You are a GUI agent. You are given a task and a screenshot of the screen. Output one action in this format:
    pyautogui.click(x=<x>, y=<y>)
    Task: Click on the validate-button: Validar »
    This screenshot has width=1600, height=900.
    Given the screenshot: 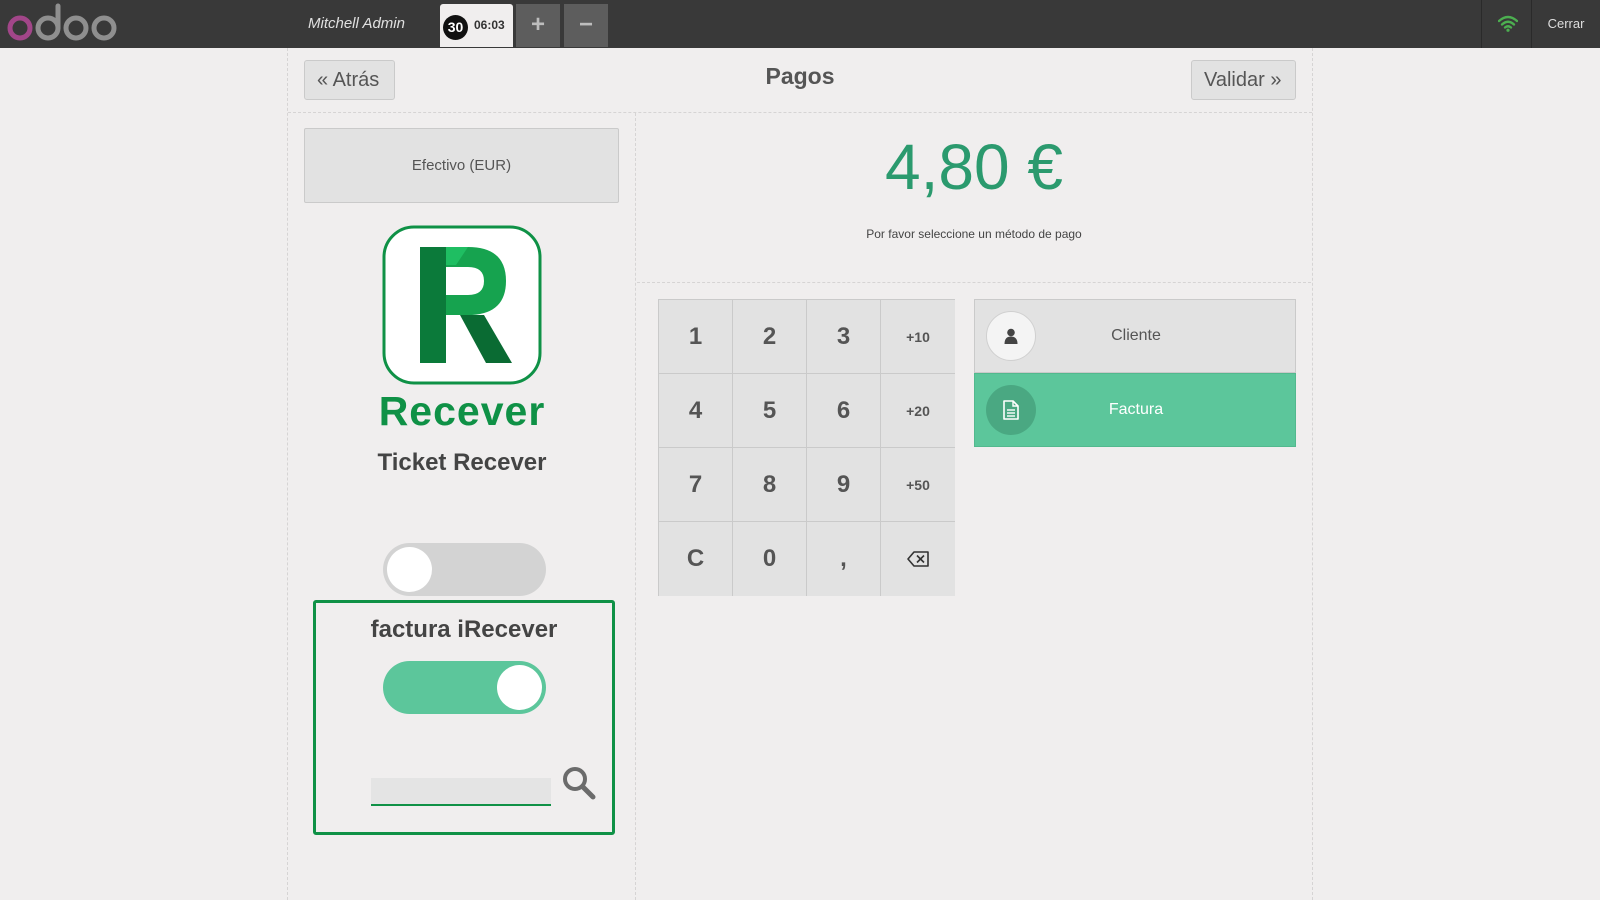 What is the action you would take?
    pyautogui.click(x=1243, y=80)
    